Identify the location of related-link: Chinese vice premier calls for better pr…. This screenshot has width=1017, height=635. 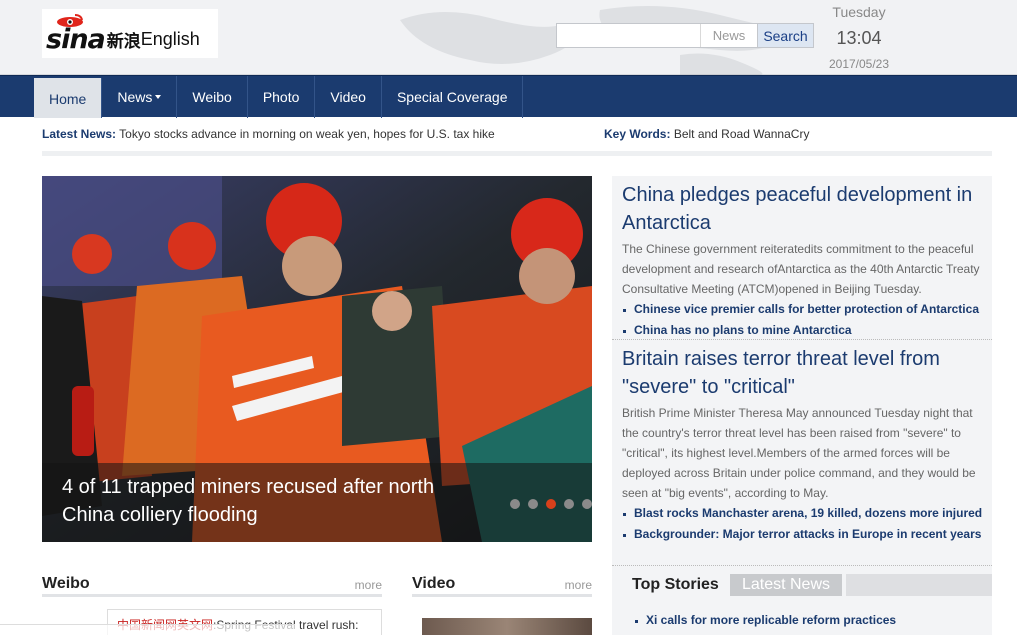
(804, 309).